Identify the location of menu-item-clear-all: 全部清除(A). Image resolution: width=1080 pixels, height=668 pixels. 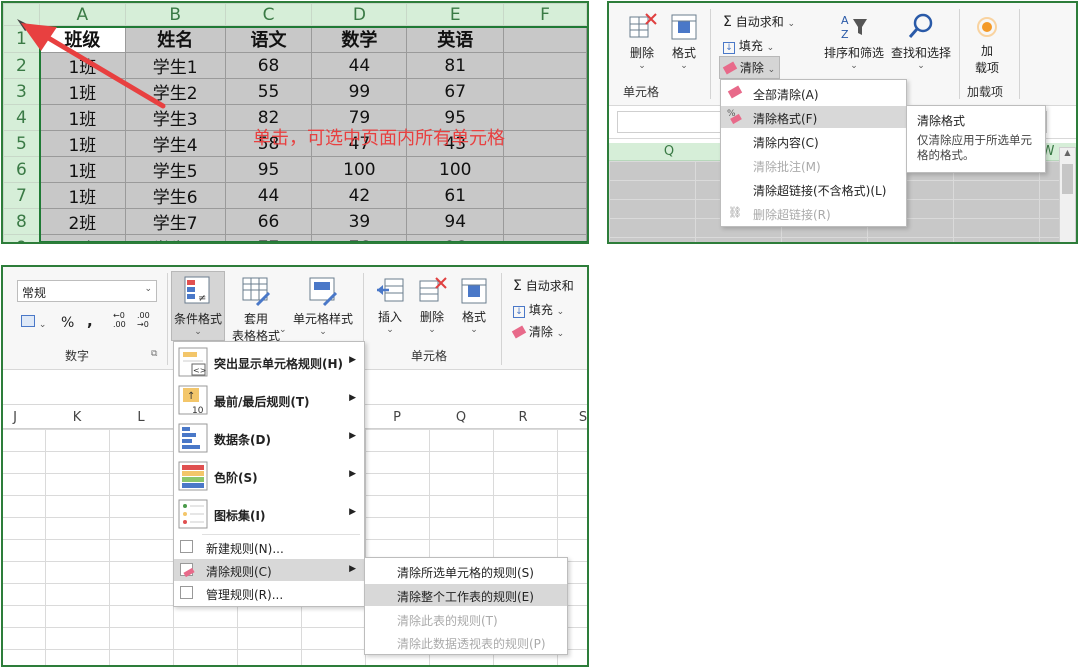
(813, 93).